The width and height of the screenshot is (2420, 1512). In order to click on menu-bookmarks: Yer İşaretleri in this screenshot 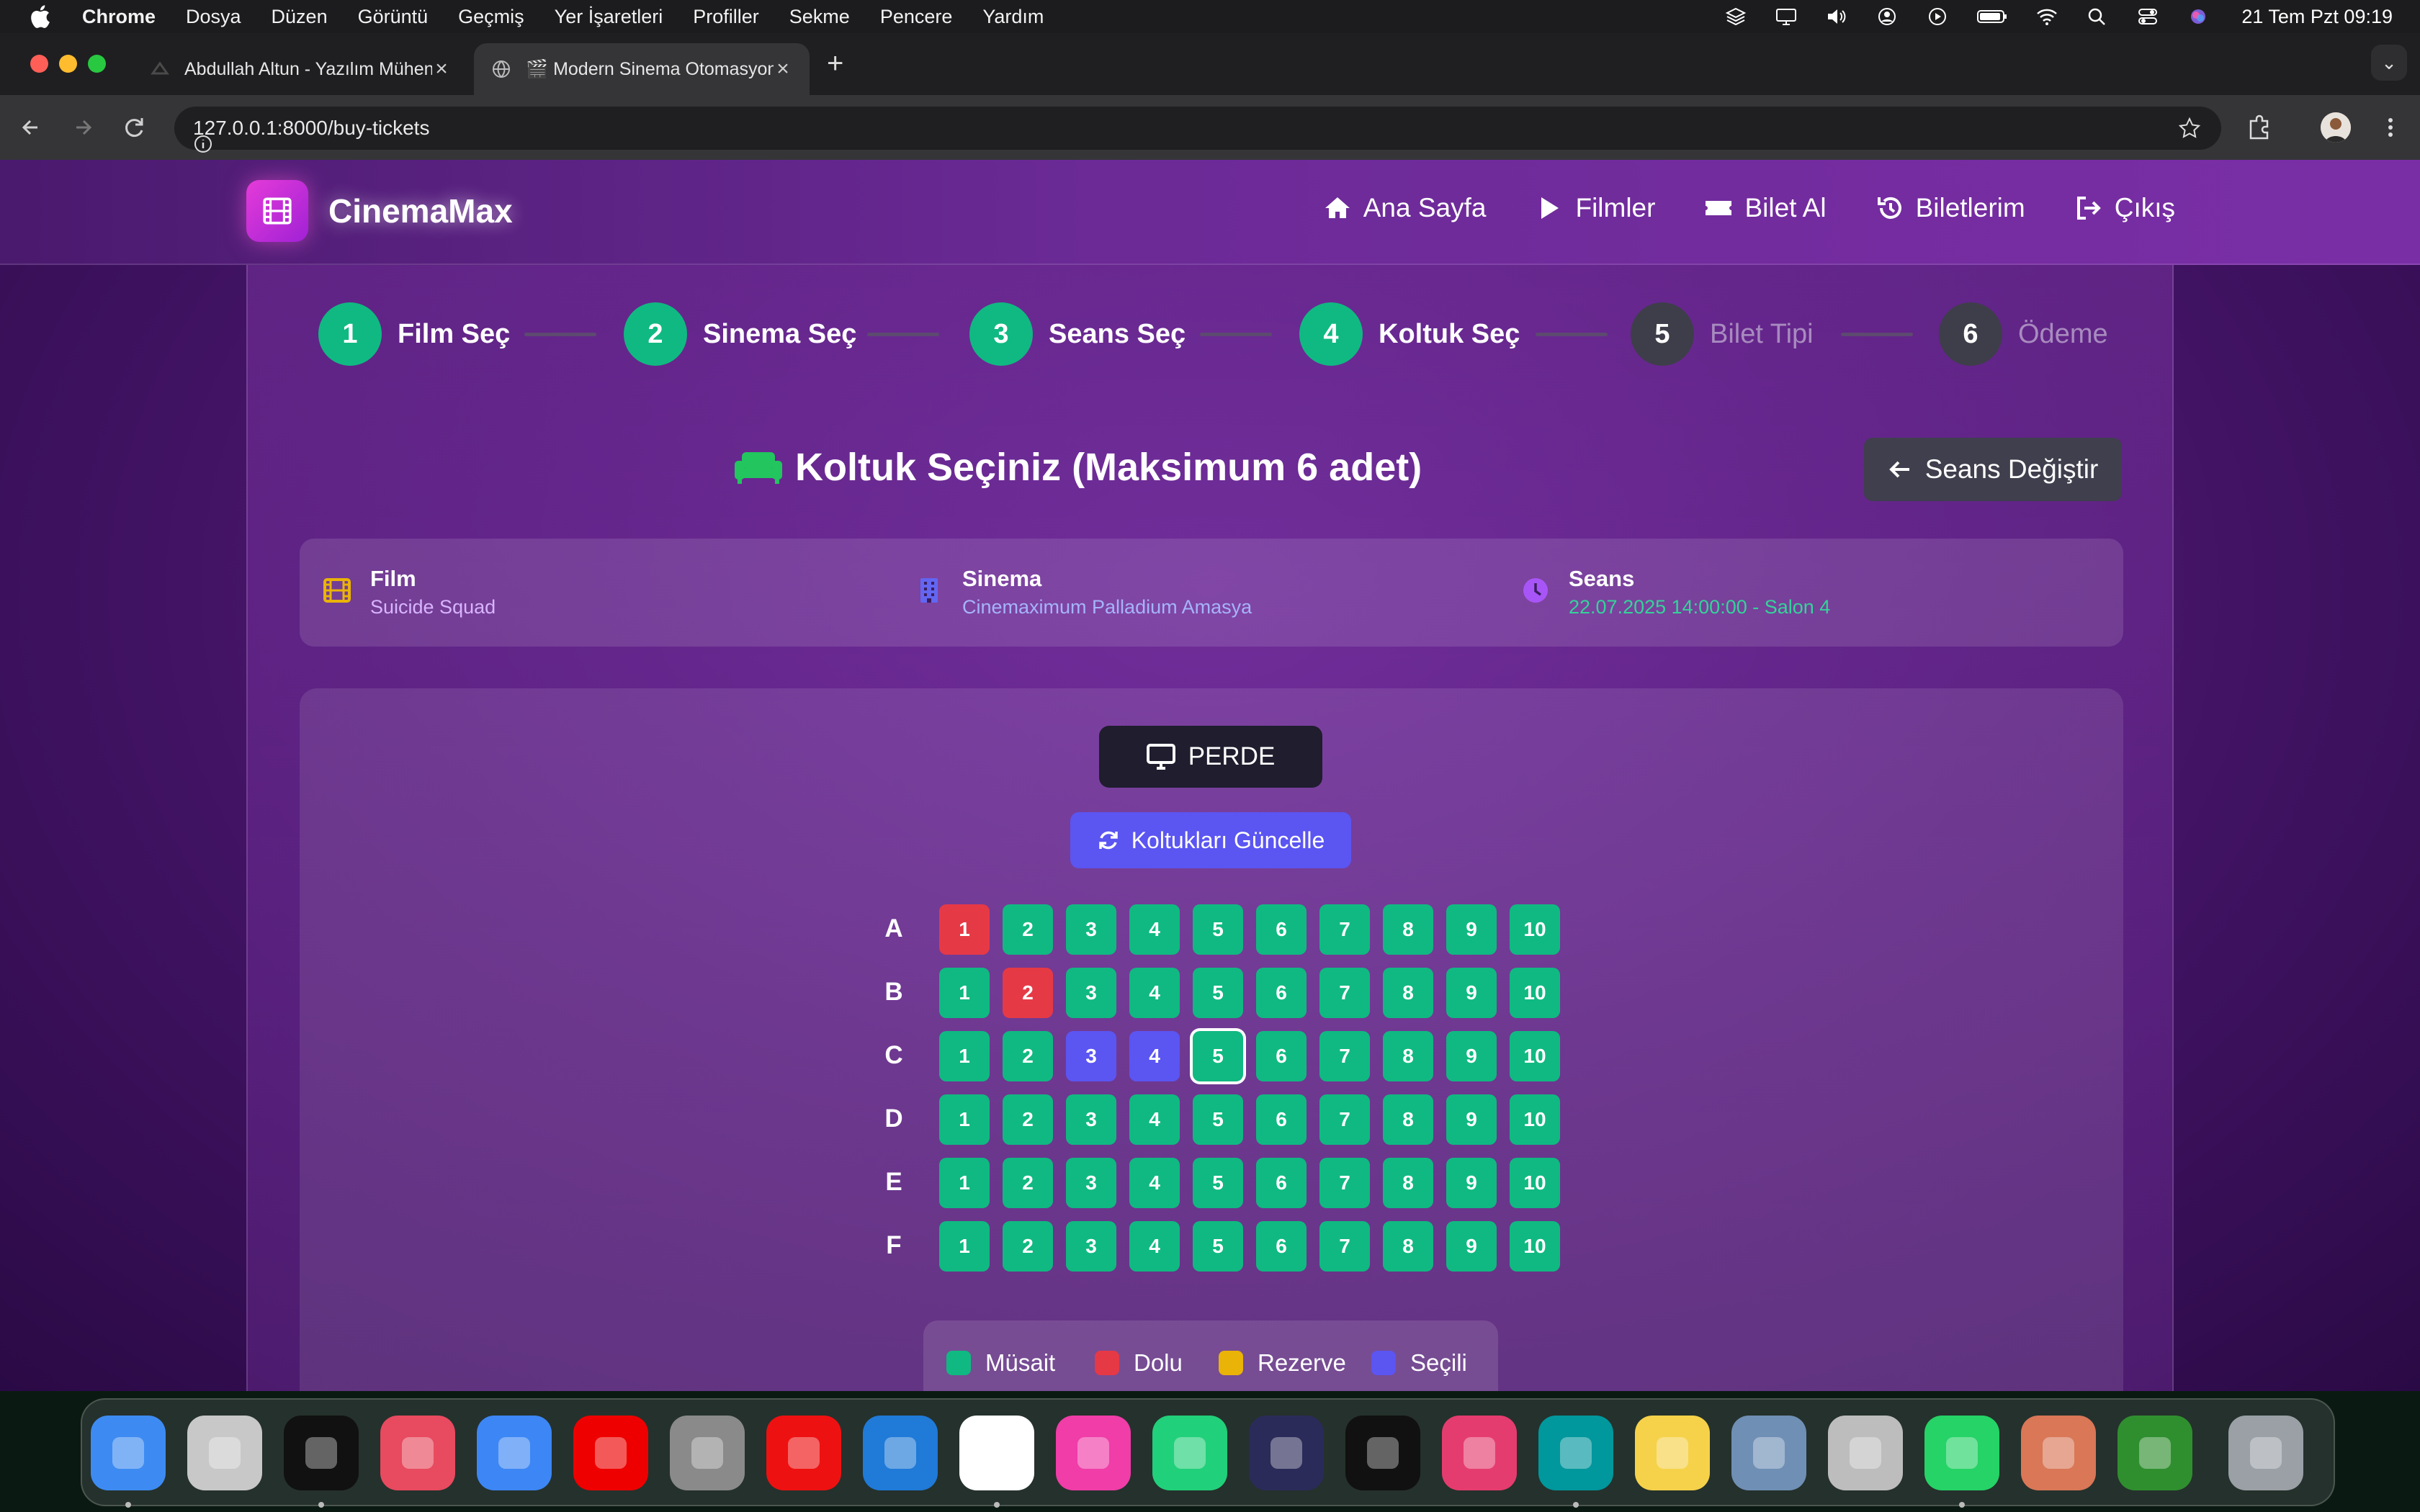, I will do `click(609, 17)`.